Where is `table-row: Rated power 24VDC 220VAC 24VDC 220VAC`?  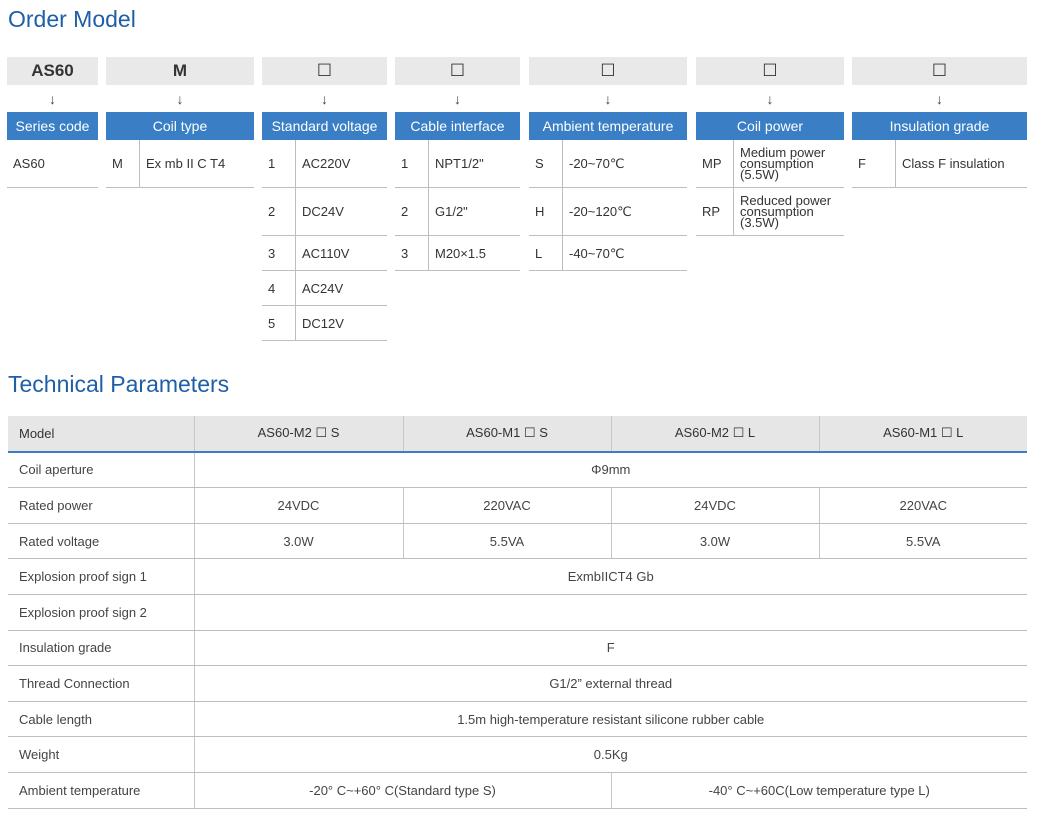 table-row: Rated power 24VDC 220VAC 24VDC 220VAC is located at coordinates (517, 505).